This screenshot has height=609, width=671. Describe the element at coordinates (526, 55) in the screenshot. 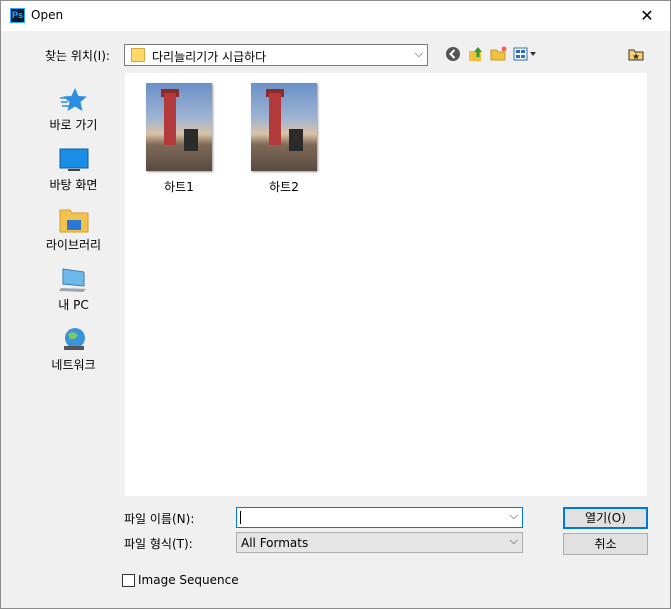

I see `view-menu-icon` at that location.